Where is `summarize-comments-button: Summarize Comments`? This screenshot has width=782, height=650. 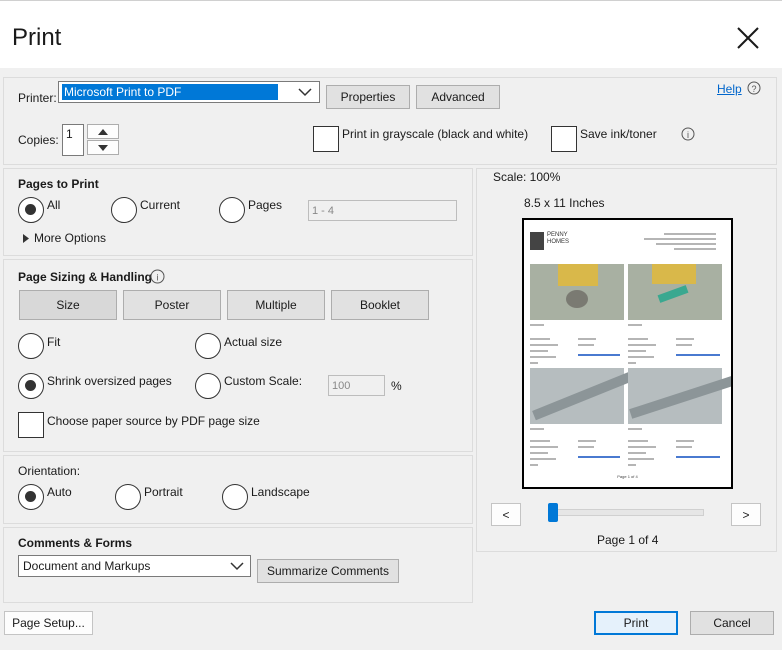 summarize-comments-button: Summarize Comments is located at coordinates (328, 571).